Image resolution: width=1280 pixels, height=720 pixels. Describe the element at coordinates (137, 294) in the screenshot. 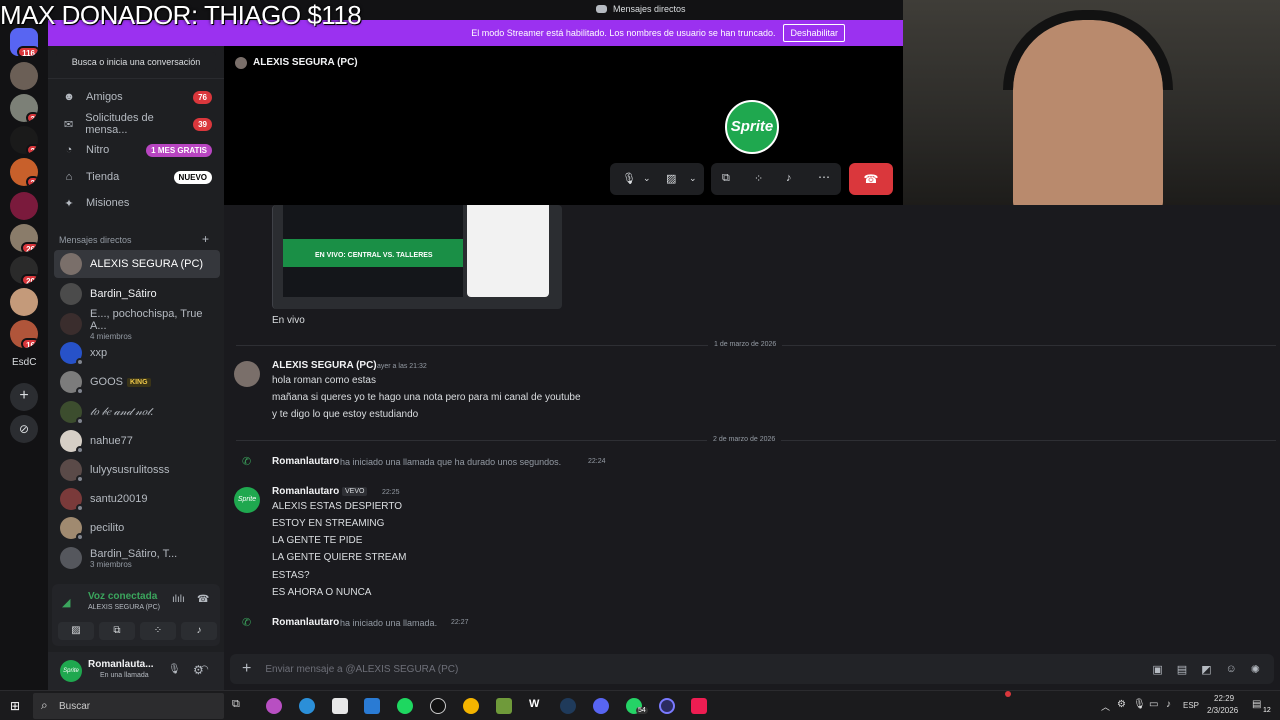

I see `dm-item: Bardin_Sátiro` at that location.